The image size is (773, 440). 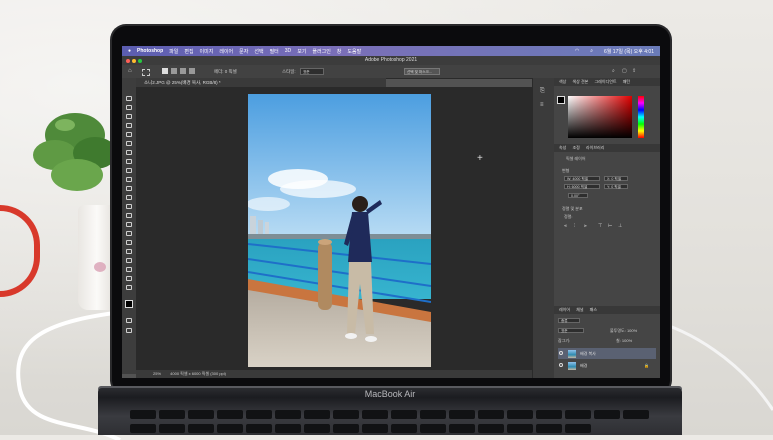 What do you see at coordinates (192, 71) in the screenshot?
I see `intersect-selection-icon` at bounding box center [192, 71].